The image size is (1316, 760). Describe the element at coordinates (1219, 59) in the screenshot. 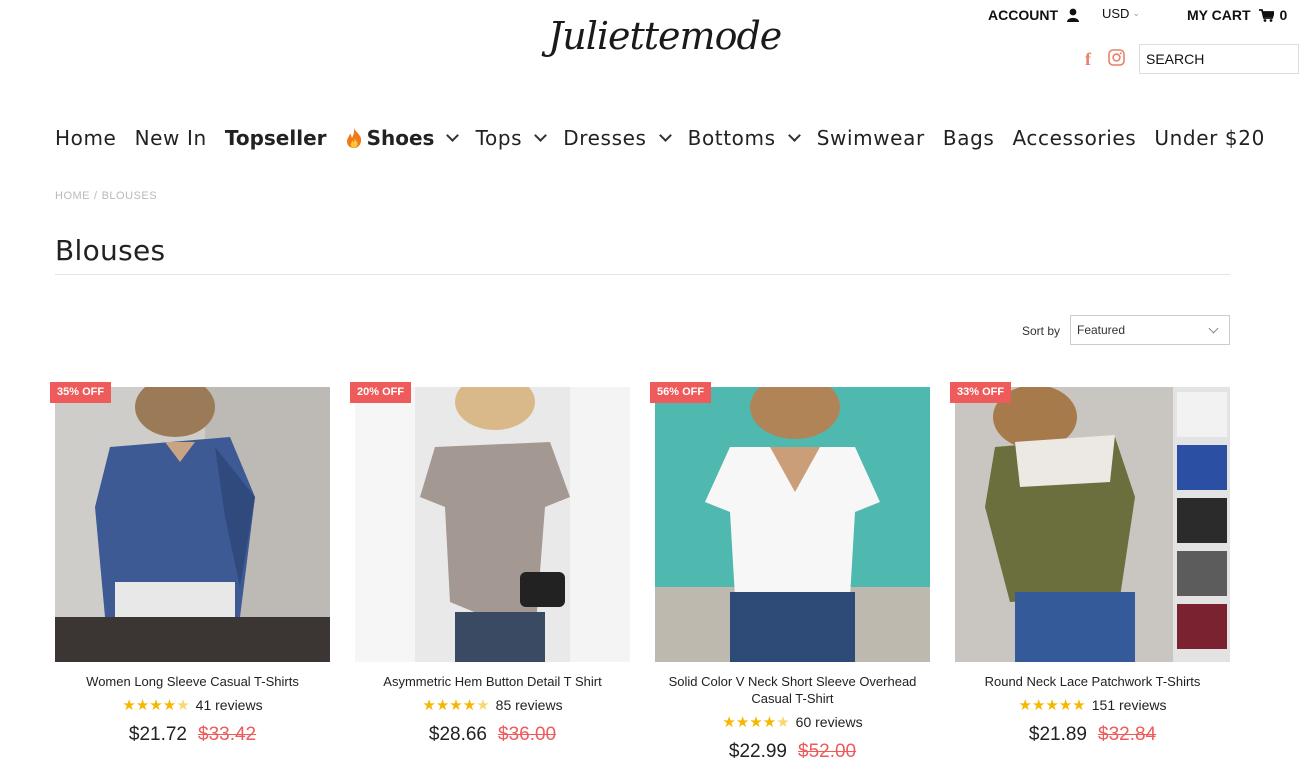

I see `search-input` at that location.